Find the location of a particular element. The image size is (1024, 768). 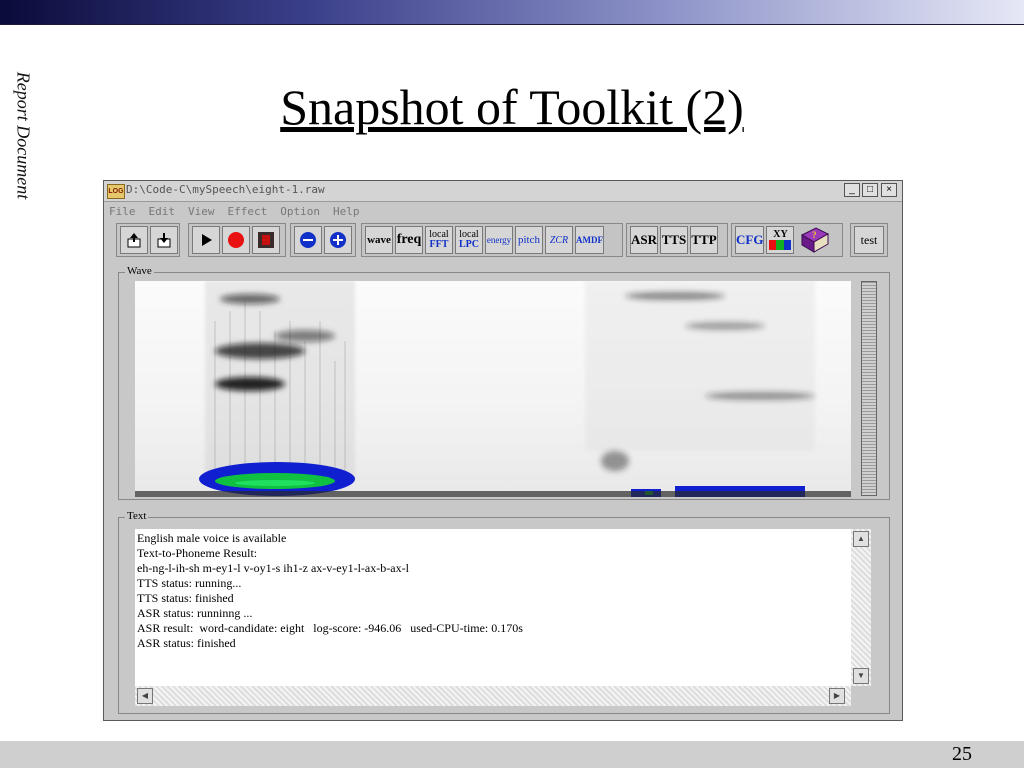

local-fft-bottom: FFT is located at coordinates (439, 244).